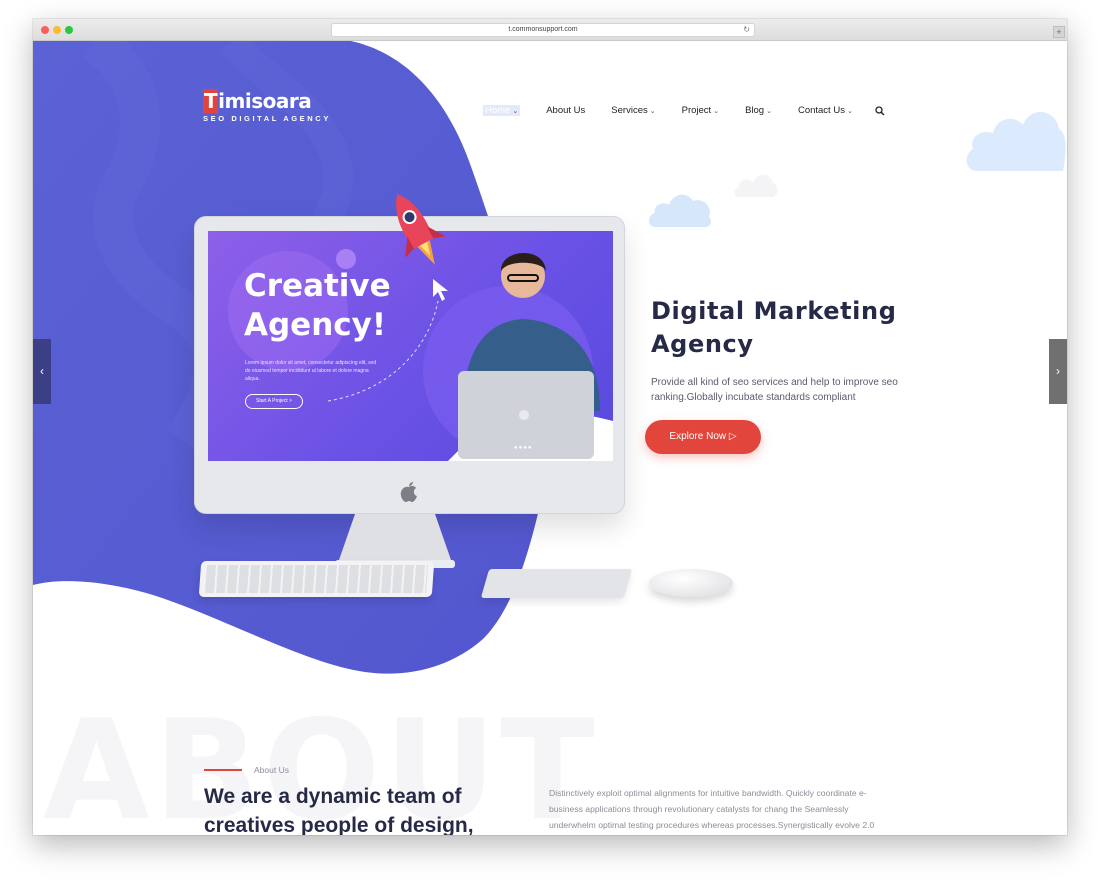 The image size is (1100, 882). I want to click on nav-item-about-us: About Us, so click(565, 110).